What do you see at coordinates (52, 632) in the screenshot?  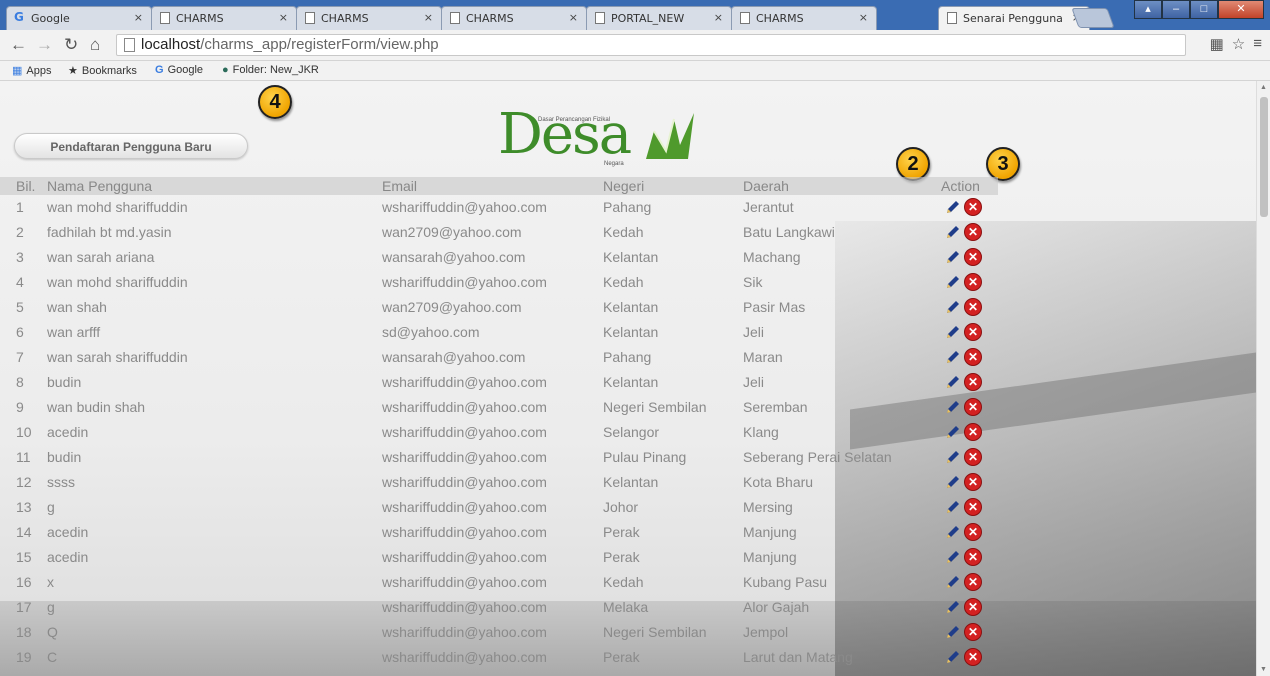 I see `cell-name: Q` at bounding box center [52, 632].